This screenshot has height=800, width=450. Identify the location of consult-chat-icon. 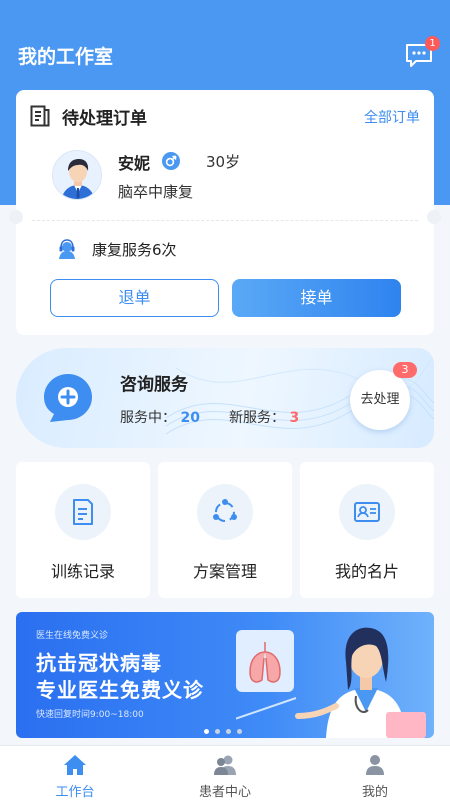
(68, 398).